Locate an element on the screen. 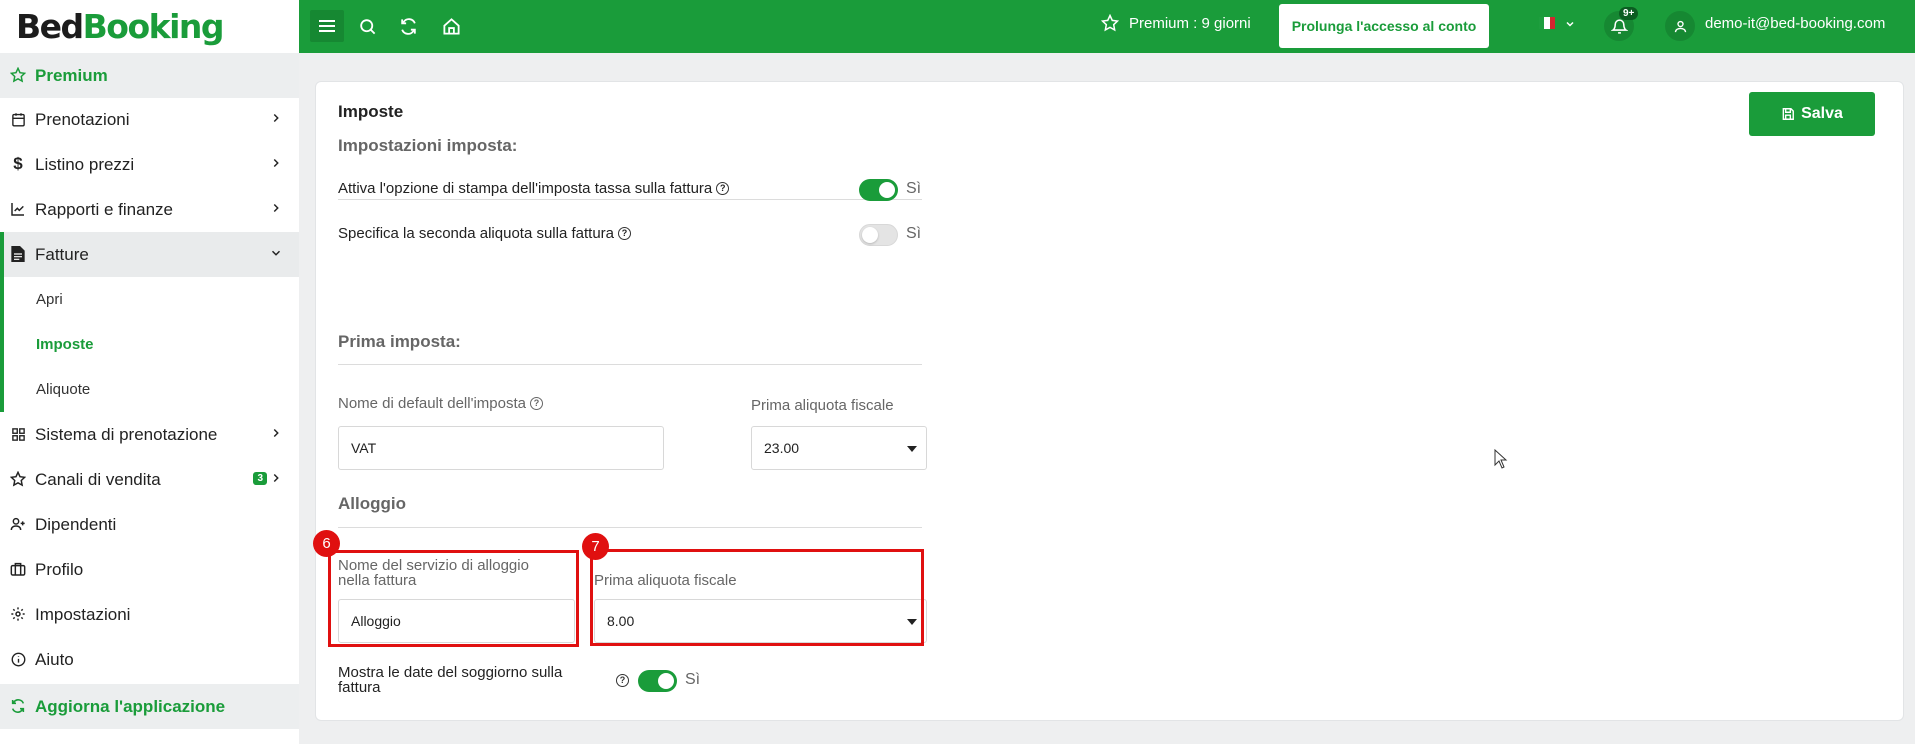 This screenshot has width=1915, height=744. notifications-badge: 9+ is located at coordinates (1629, 13).